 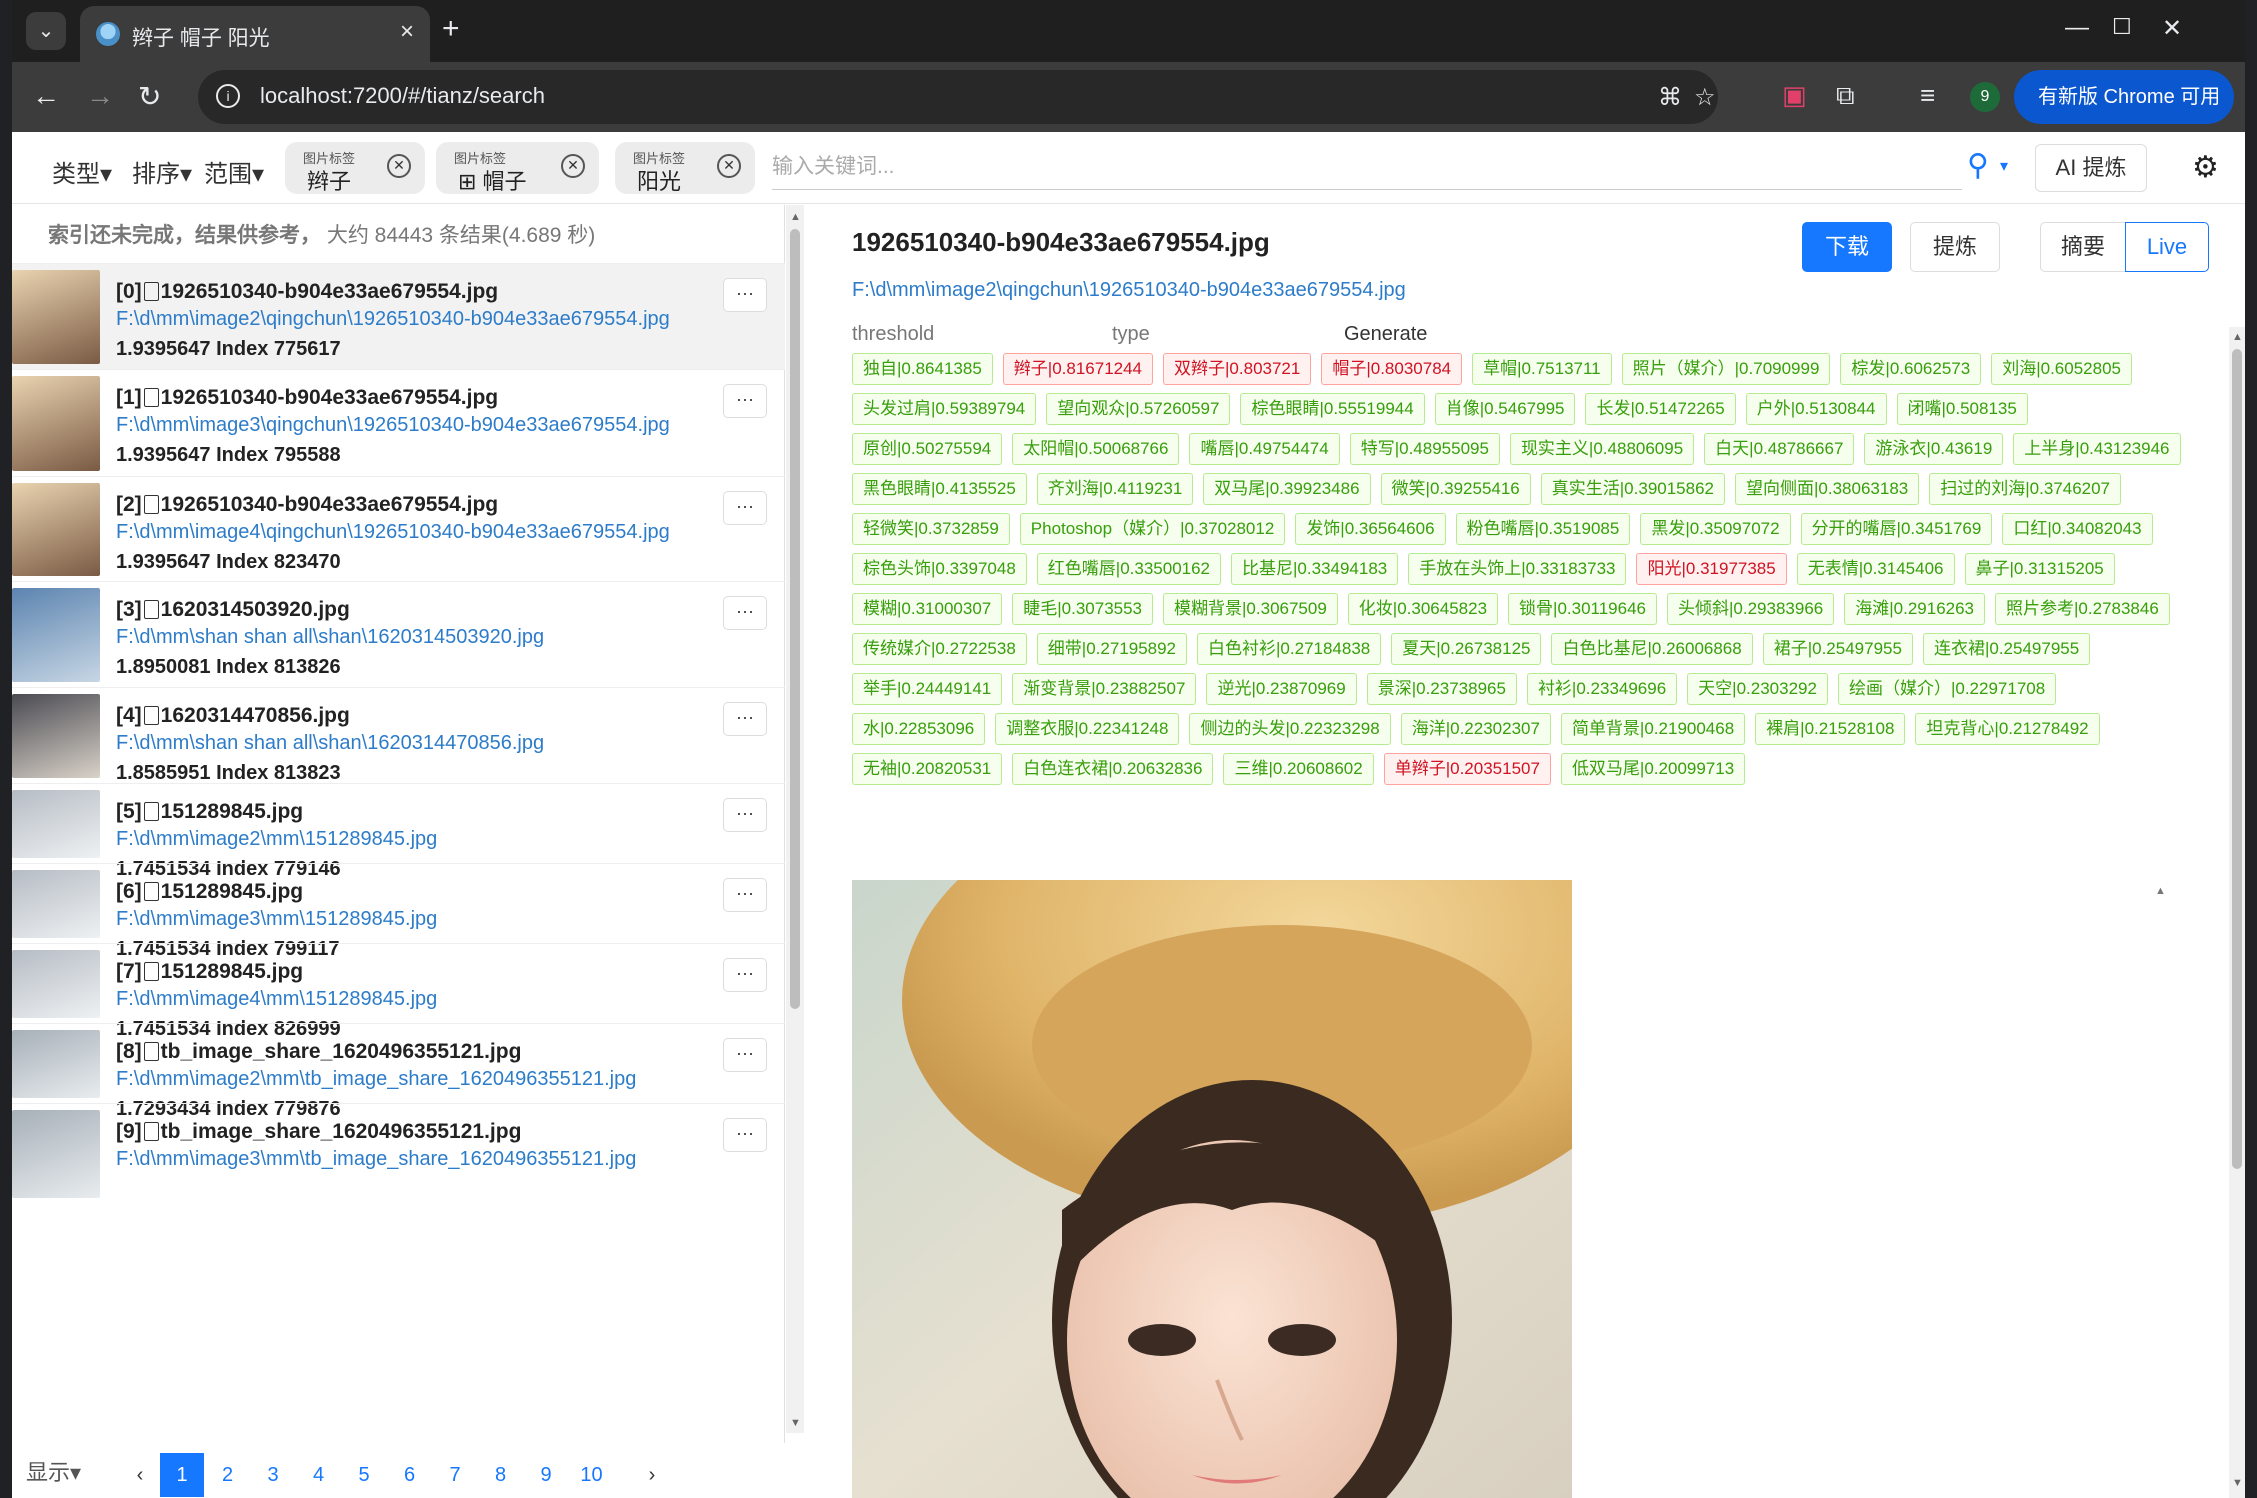 I want to click on tag-chip: 户外|0.5130844, so click(x=1816, y=409).